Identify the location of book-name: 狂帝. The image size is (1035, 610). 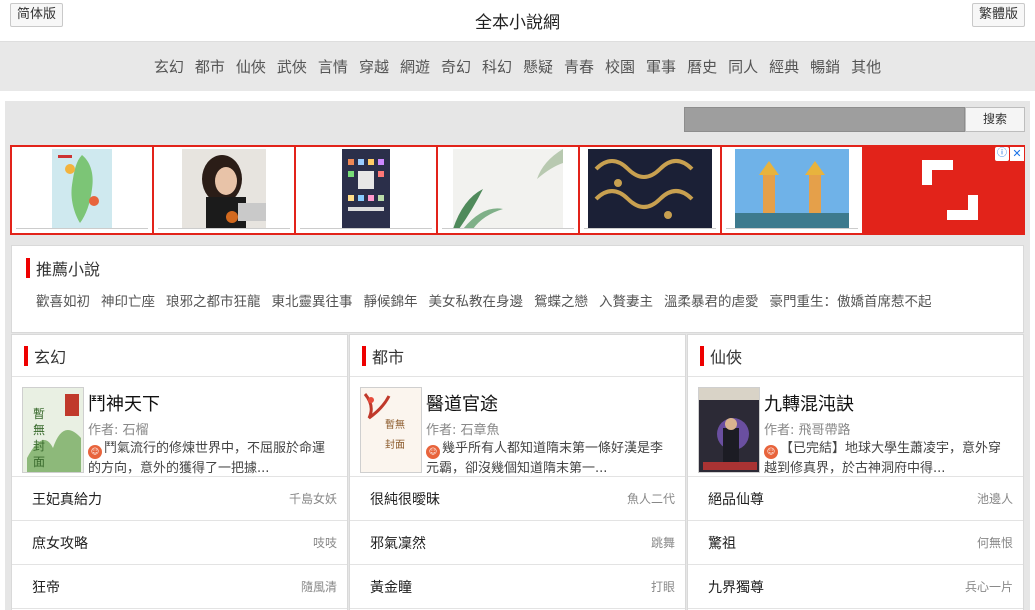
(46, 587).